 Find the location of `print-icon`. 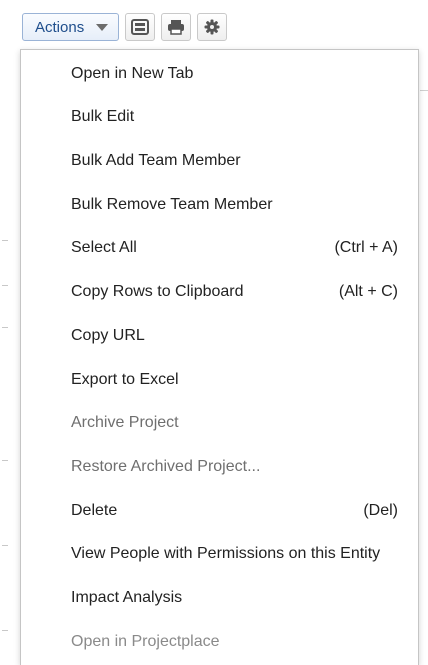

print-icon is located at coordinates (176, 27).